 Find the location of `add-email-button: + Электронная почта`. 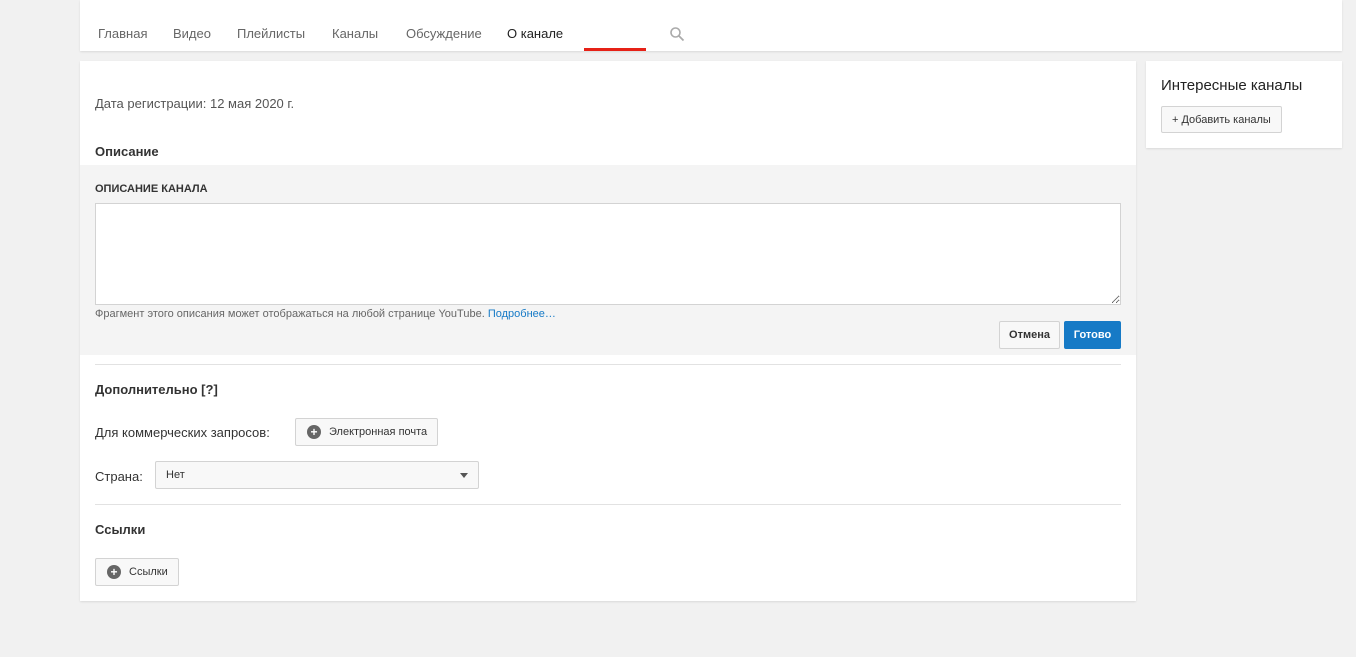

add-email-button: + Электронная почта is located at coordinates (367, 432).